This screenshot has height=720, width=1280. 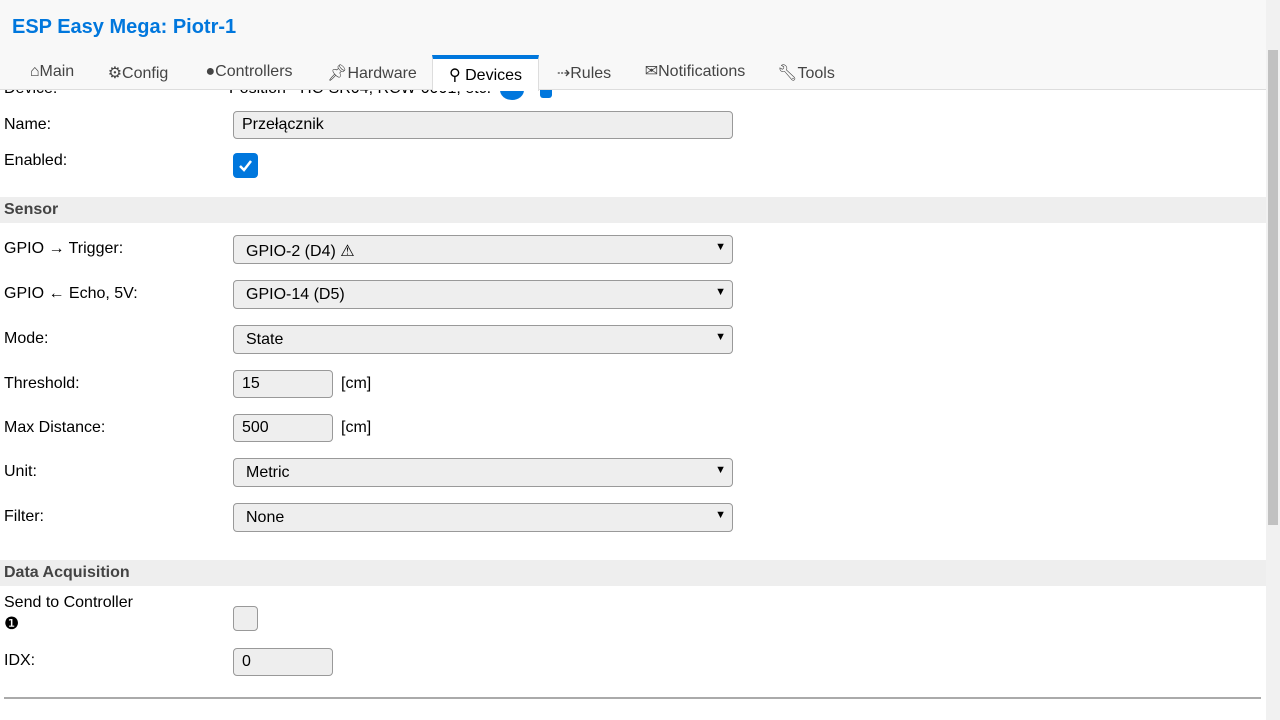 I want to click on trigger-select: GPIO-2 (D4) ⚠ ▼, so click(x=483, y=249).